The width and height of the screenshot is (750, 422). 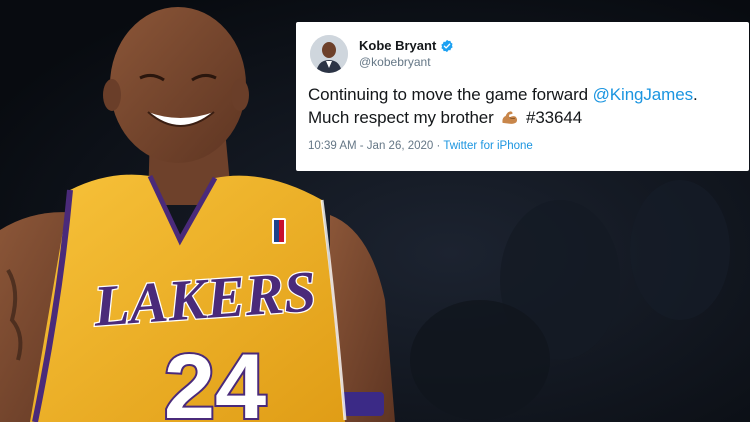 I want to click on hashtag: #33644, so click(x=554, y=117).